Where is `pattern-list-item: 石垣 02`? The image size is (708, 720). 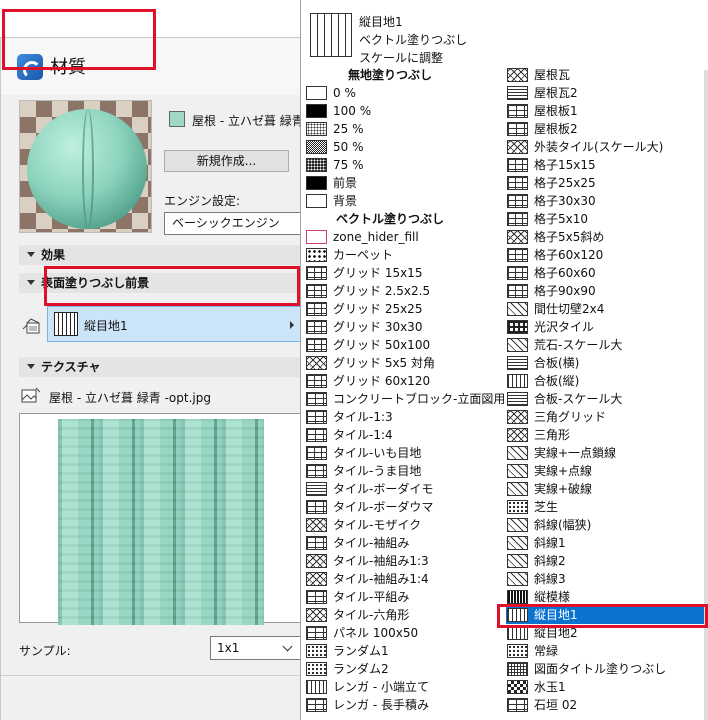
pattern-list-item: 石垣 02 is located at coordinates (606, 705).